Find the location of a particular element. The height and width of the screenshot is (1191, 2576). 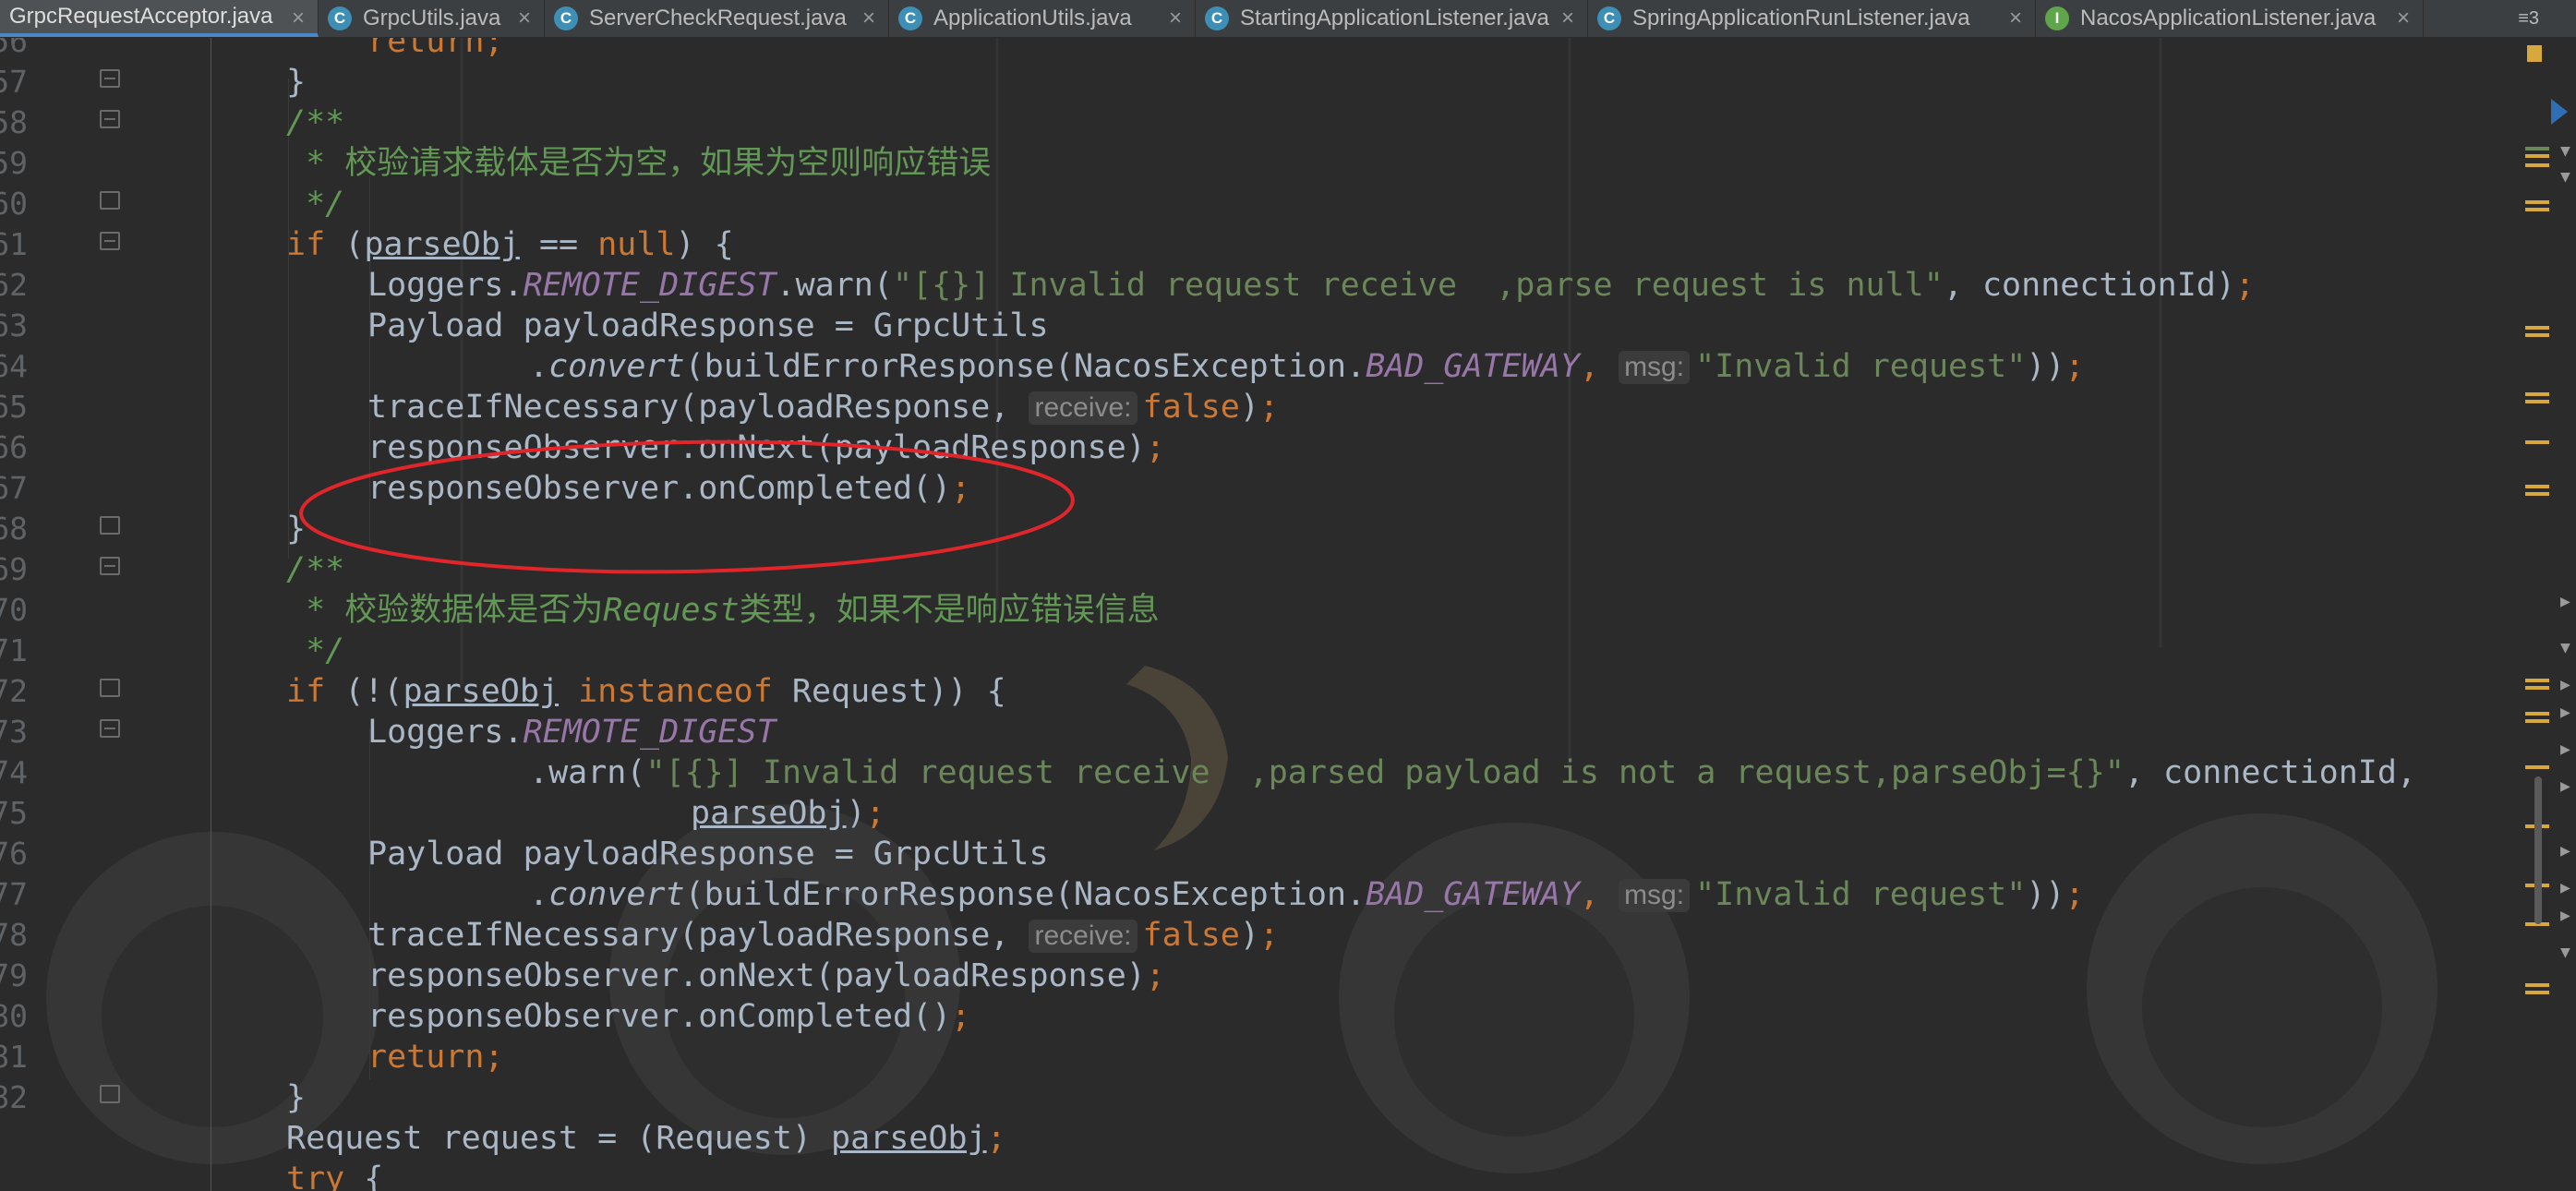

line-number: 57 is located at coordinates (14, 82).